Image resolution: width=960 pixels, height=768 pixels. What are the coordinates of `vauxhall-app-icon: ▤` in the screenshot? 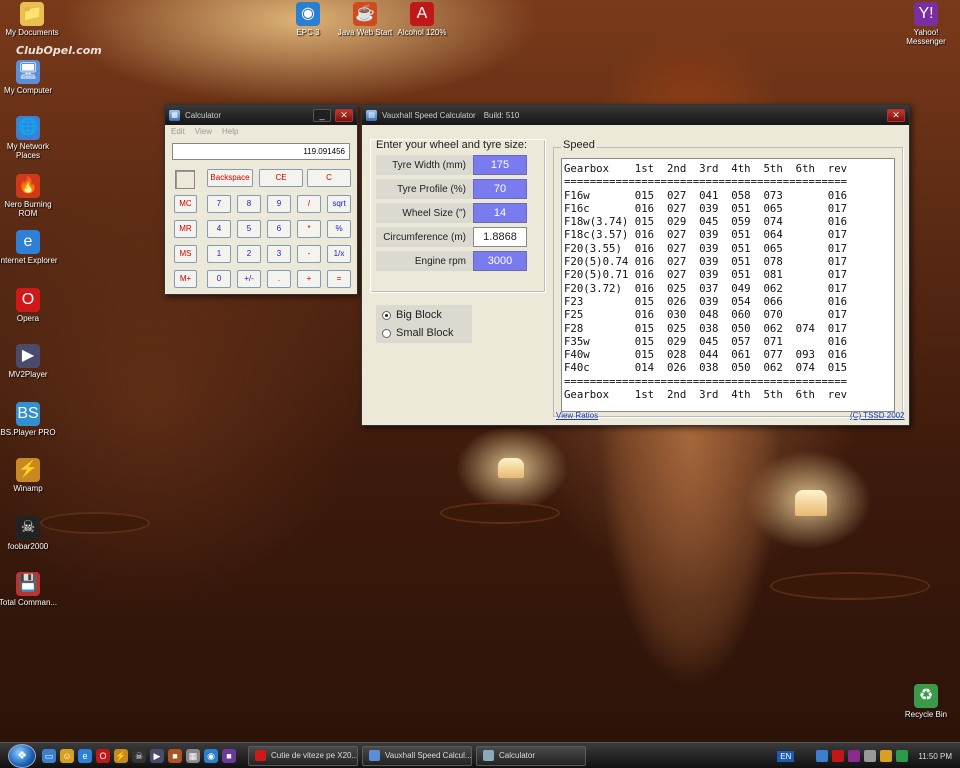 It's located at (371, 115).